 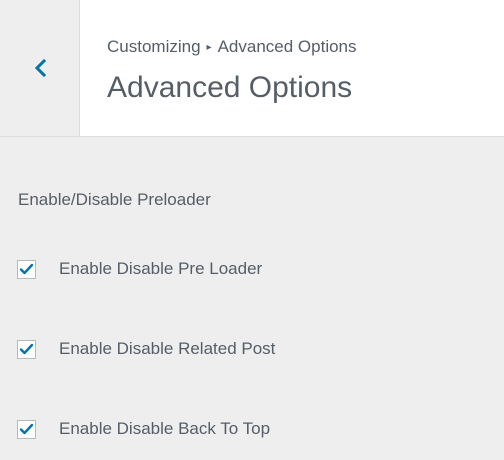 I want to click on option-label: Enable Disable Pre Loader, so click(x=161, y=268).